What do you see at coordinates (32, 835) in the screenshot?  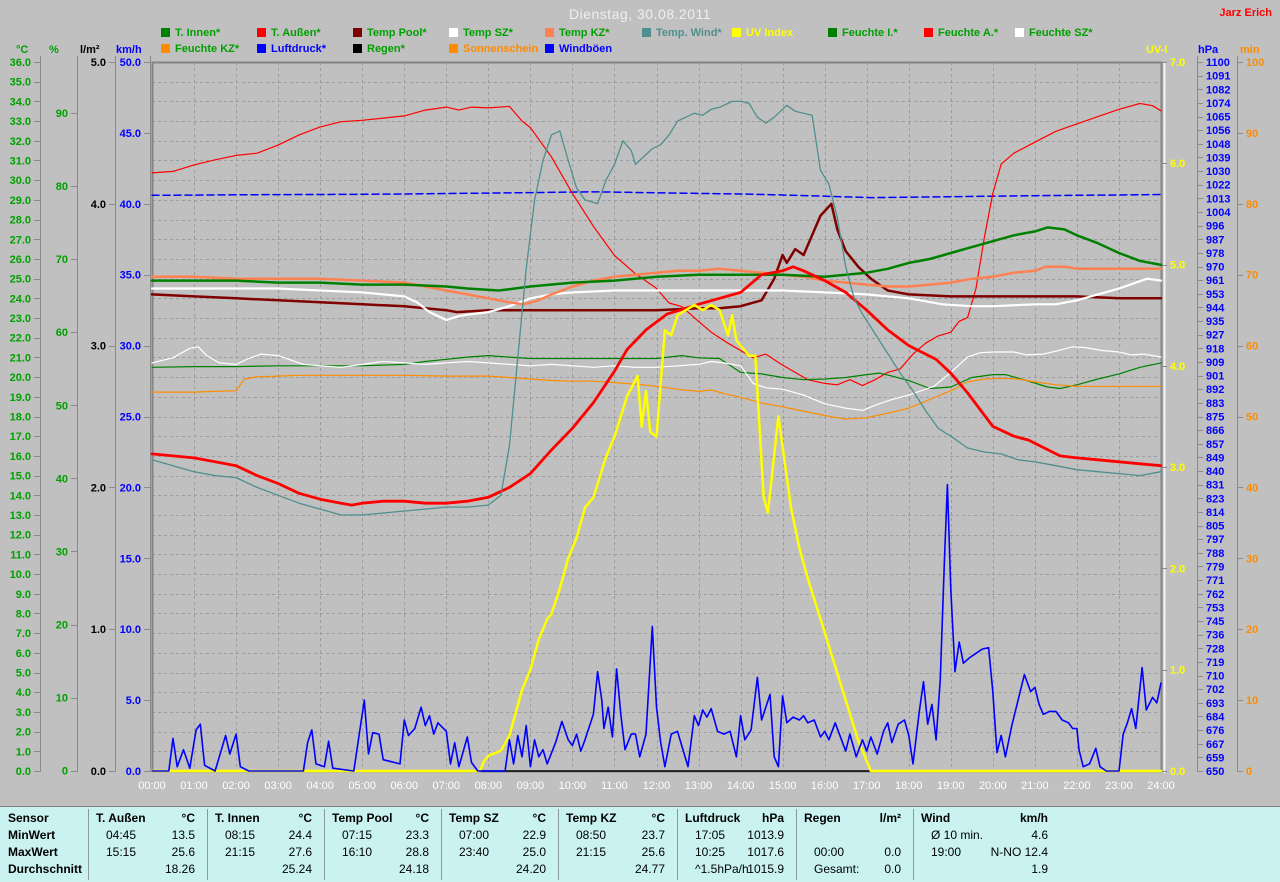 I see `table-row-label: MinWert` at bounding box center [32, 835].